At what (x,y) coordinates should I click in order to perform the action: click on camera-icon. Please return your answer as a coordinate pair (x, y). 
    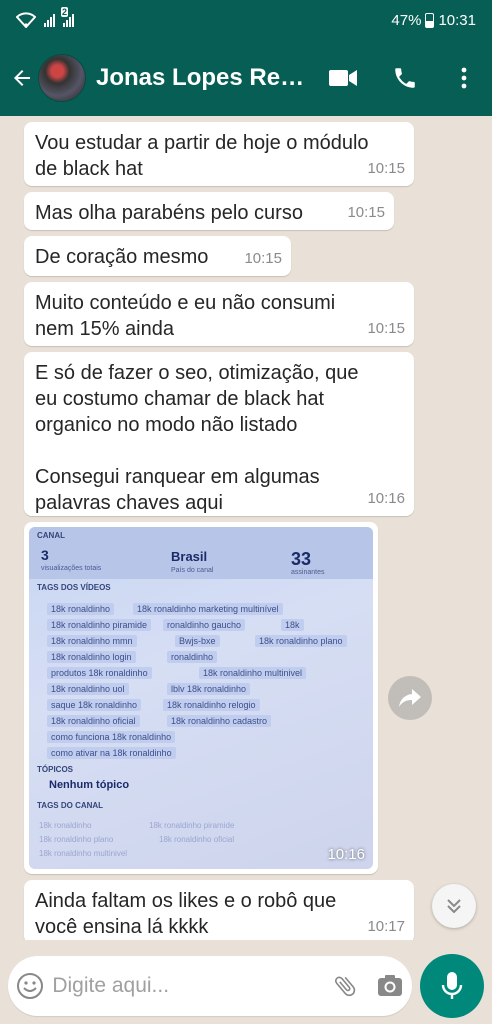
    Looking at the image, I should click on (389, 985).